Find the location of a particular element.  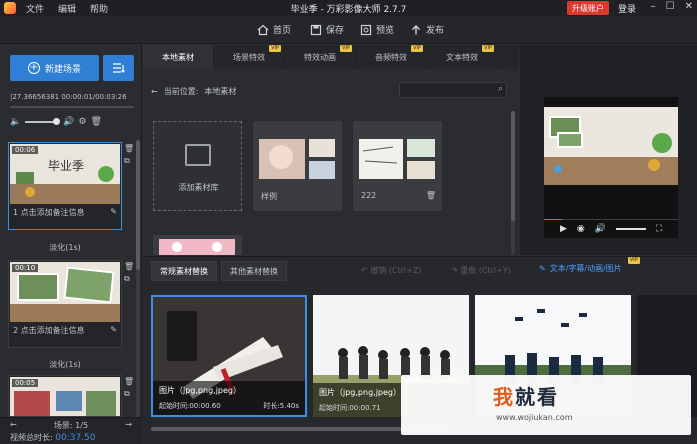

scene-footer: ← 场景: 1/5 → 视频总时长: 00:37.50 is located at coordinates (71, 430).